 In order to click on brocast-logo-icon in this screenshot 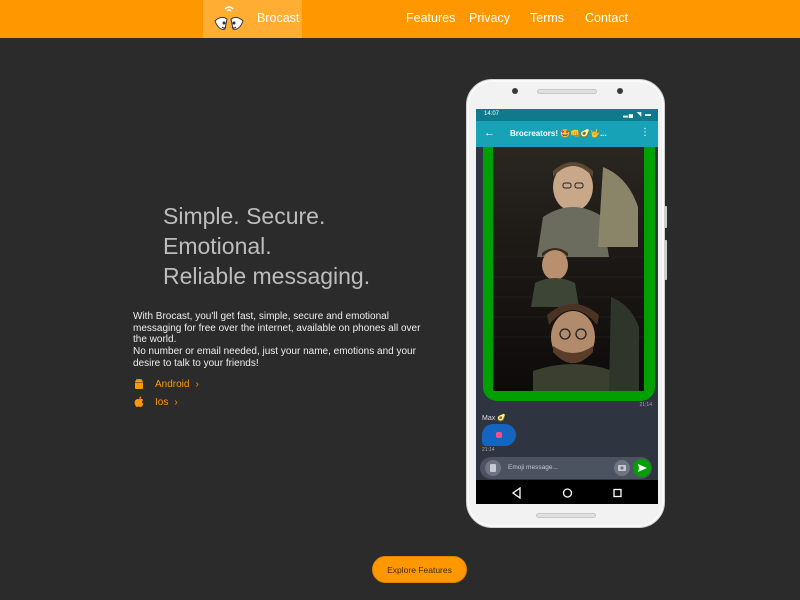, I will do `click(229, 18)`.